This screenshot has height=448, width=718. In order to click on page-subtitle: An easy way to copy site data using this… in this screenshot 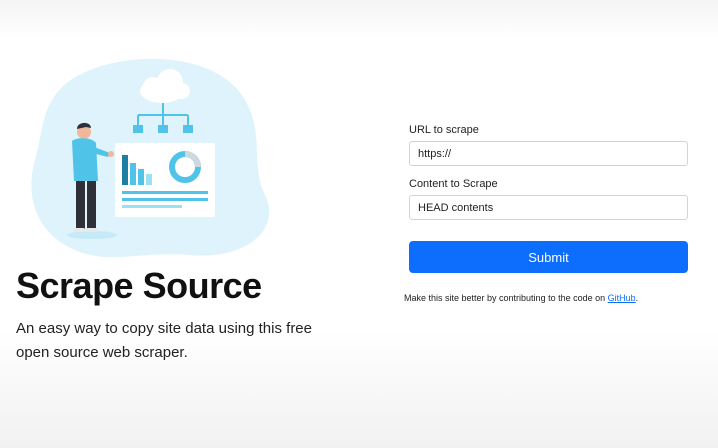, I will do `click(164, 340)`.